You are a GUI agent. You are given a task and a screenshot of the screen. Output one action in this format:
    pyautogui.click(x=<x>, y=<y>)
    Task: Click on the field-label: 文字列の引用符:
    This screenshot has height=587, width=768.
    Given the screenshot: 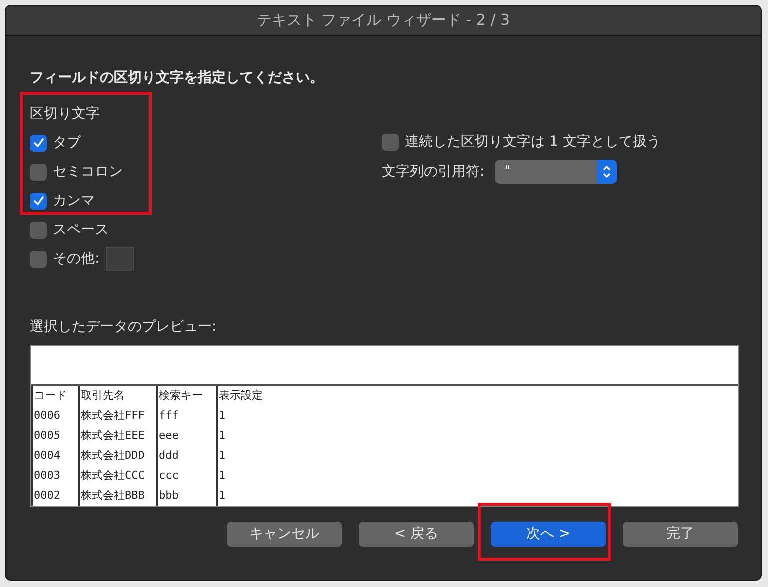 What is the action you would take?
    pyautogui.click(x=433, y=172)
    